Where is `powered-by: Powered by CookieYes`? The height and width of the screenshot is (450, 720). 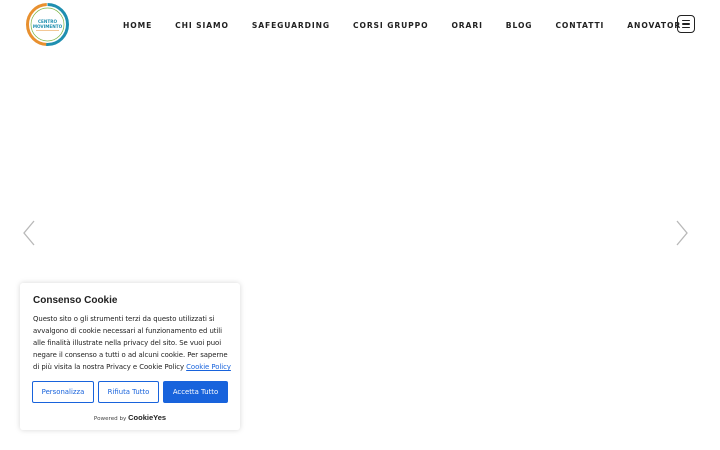
powered-by: Powered by CookieYes is located at coordinates (130, 417).